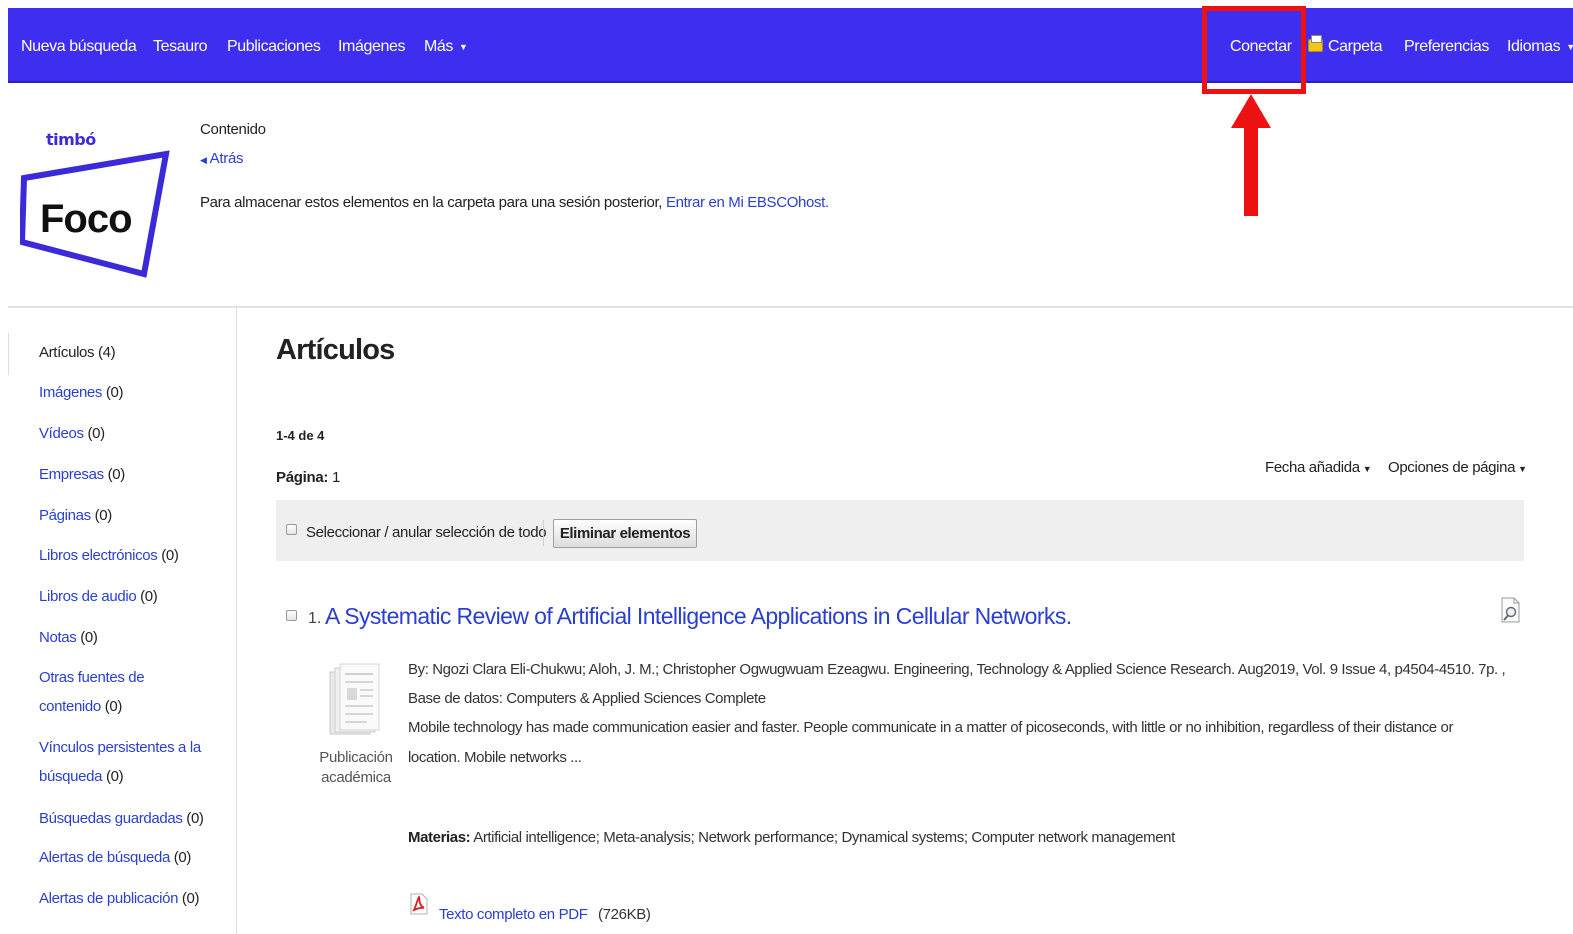 This screenshot has width=1573, height=934. What do you see at coordinates (291, 615) in the screenshot?
I see `result-checkbox` at bounding box center [291, 615].